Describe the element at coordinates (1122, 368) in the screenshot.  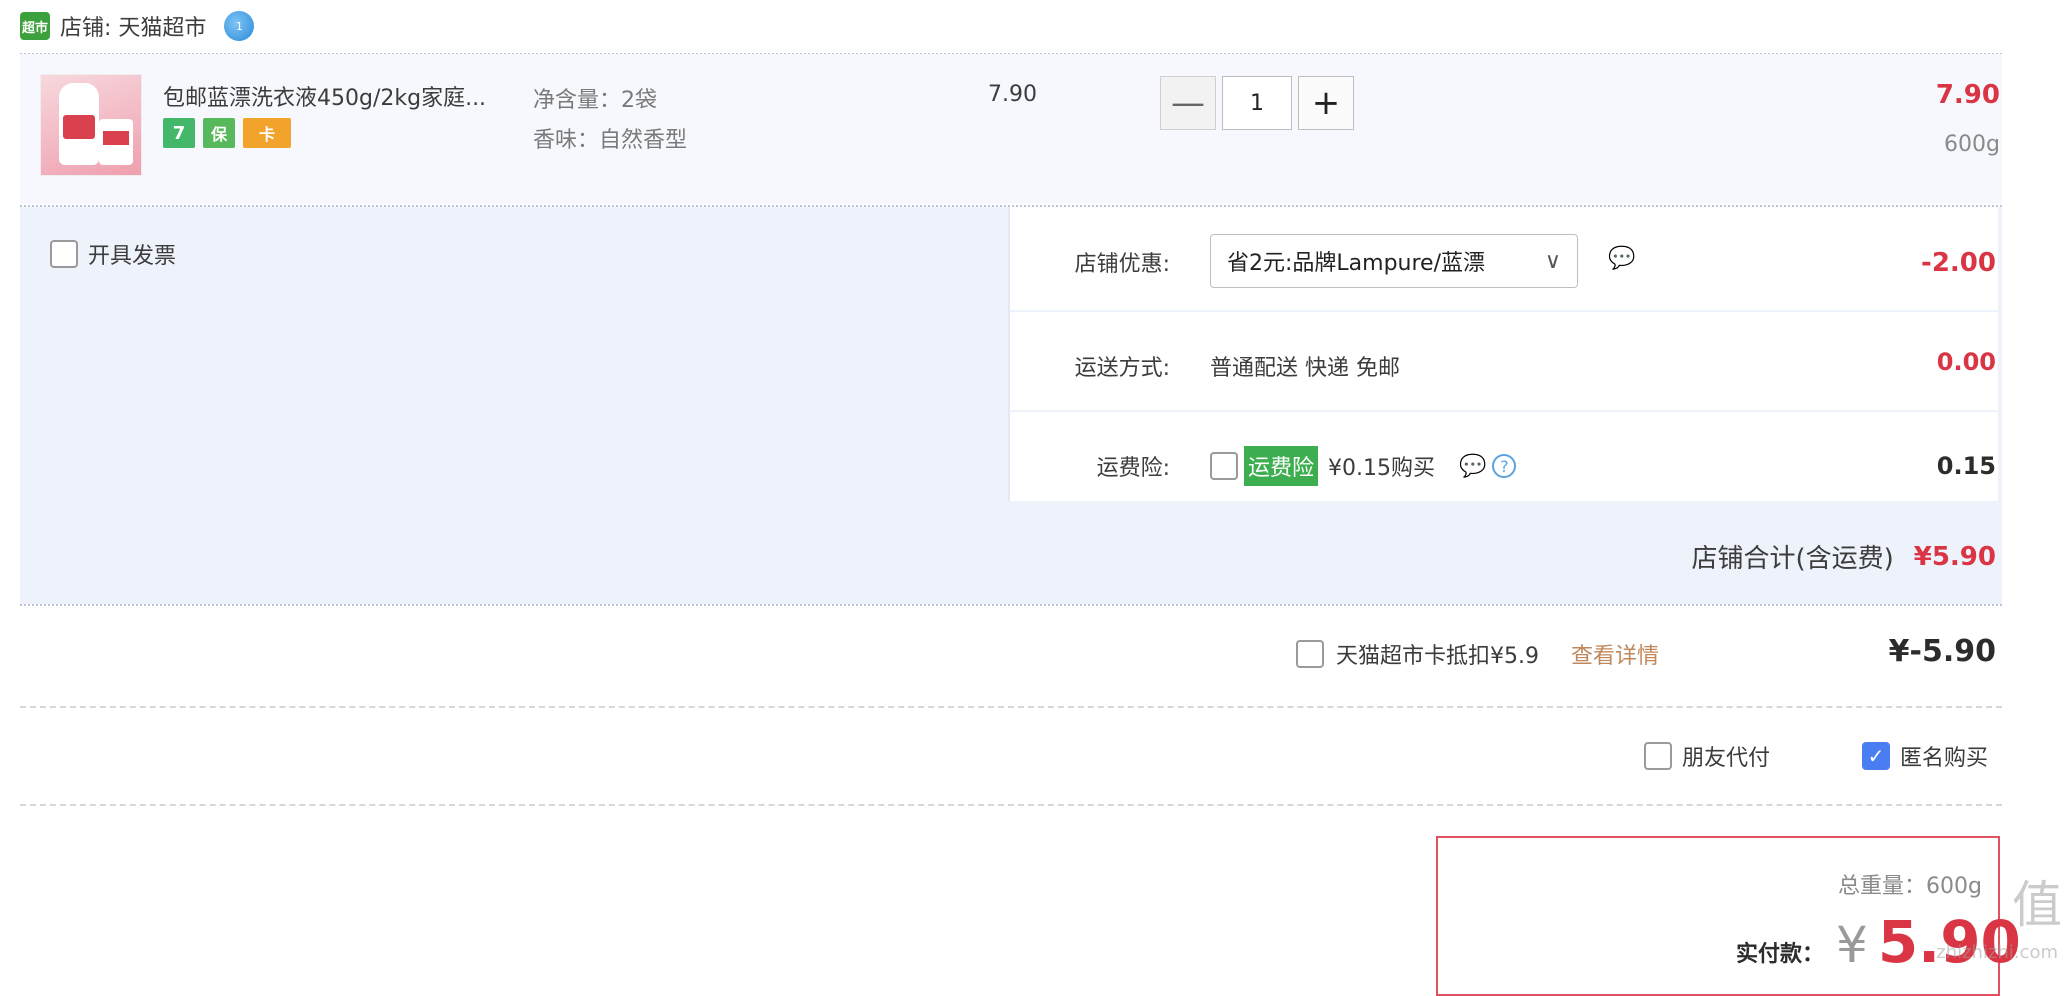
I see `shipping-label: 运送方式:` at that location.